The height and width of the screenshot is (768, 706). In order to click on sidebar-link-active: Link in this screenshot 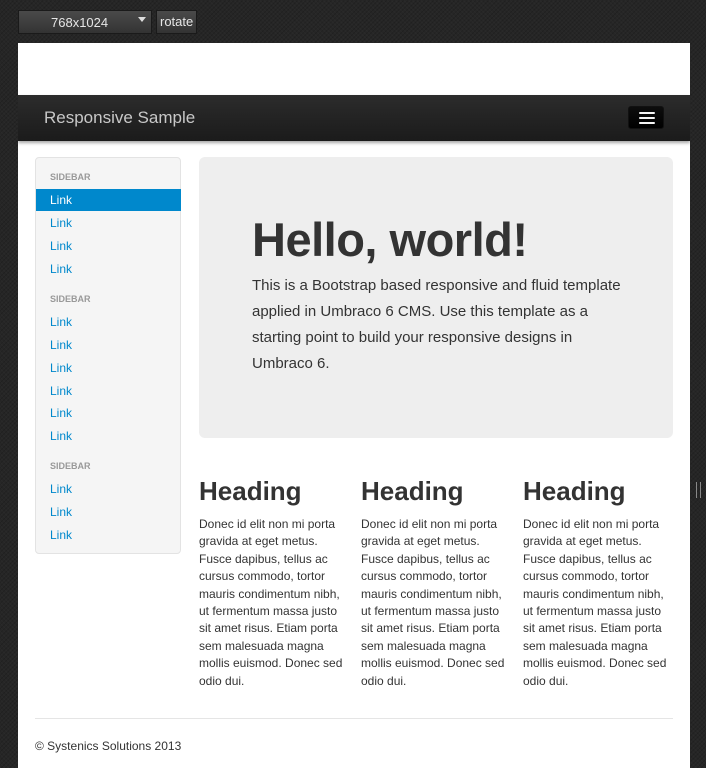, I will do `click(108, 200)`.